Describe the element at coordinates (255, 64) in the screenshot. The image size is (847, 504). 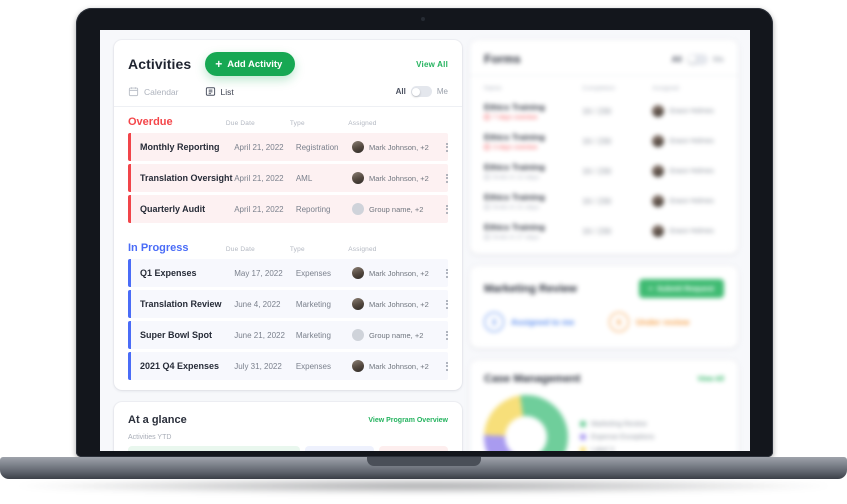
I see `add-activity-label: Add Activity` at that location.